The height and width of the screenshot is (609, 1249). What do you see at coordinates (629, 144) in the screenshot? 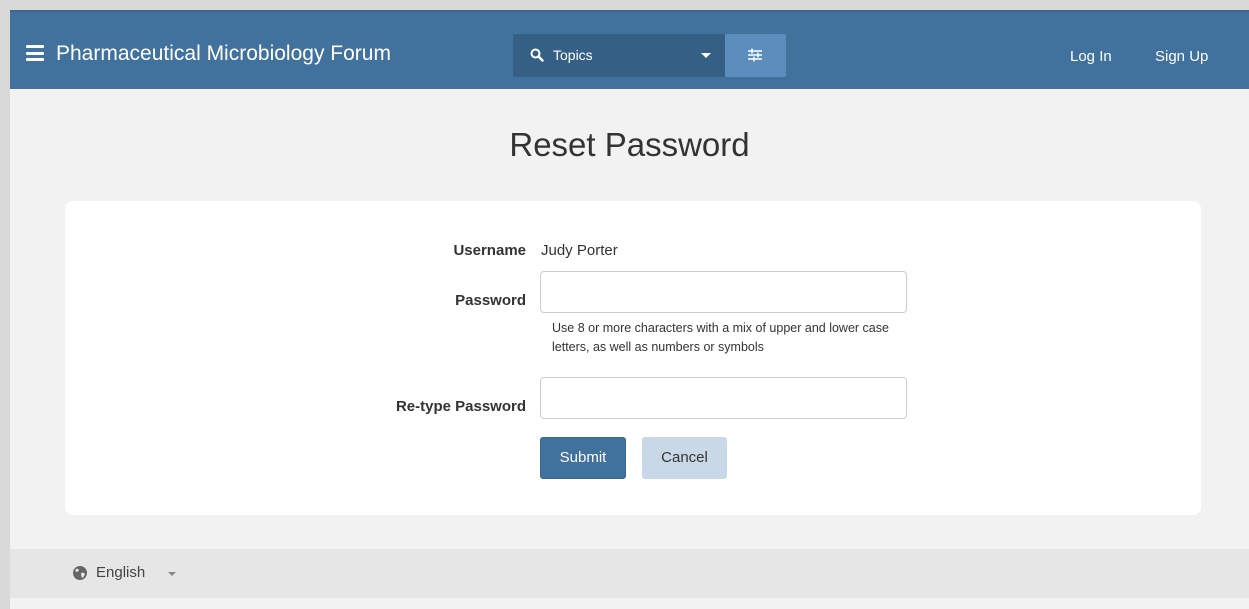
I see `page-title: Reset Password` at bounding box center [629, 144].